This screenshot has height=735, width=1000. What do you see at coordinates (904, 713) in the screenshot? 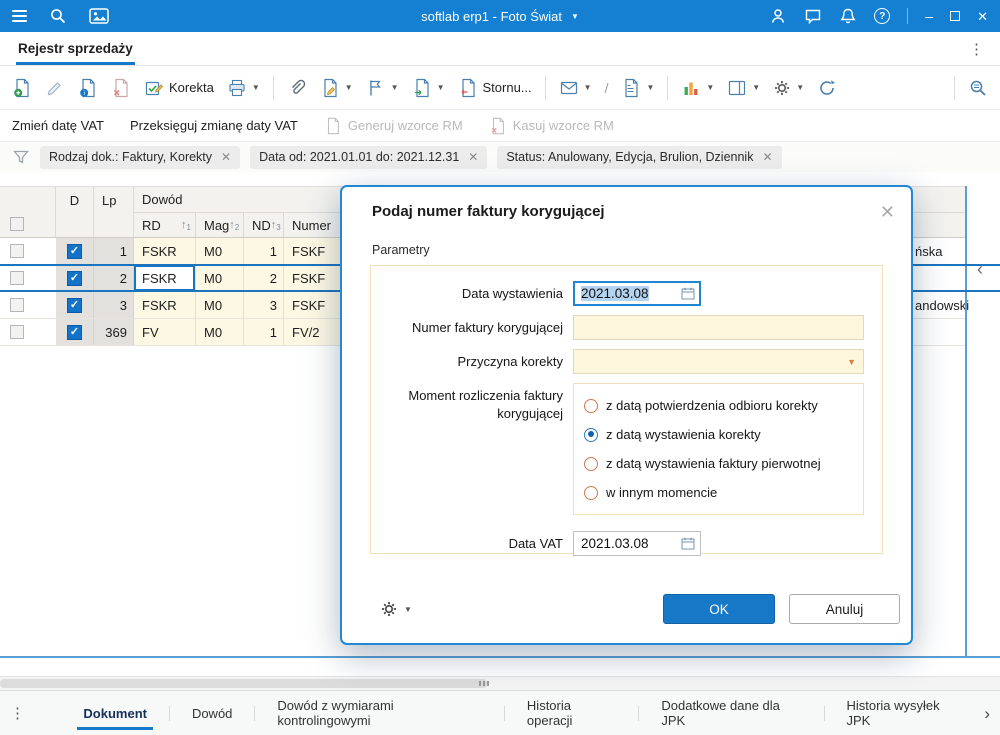
I see `tab-historia-wysylek-jpk: Historia wysyłek JPK` at bounding box center [904, 713].